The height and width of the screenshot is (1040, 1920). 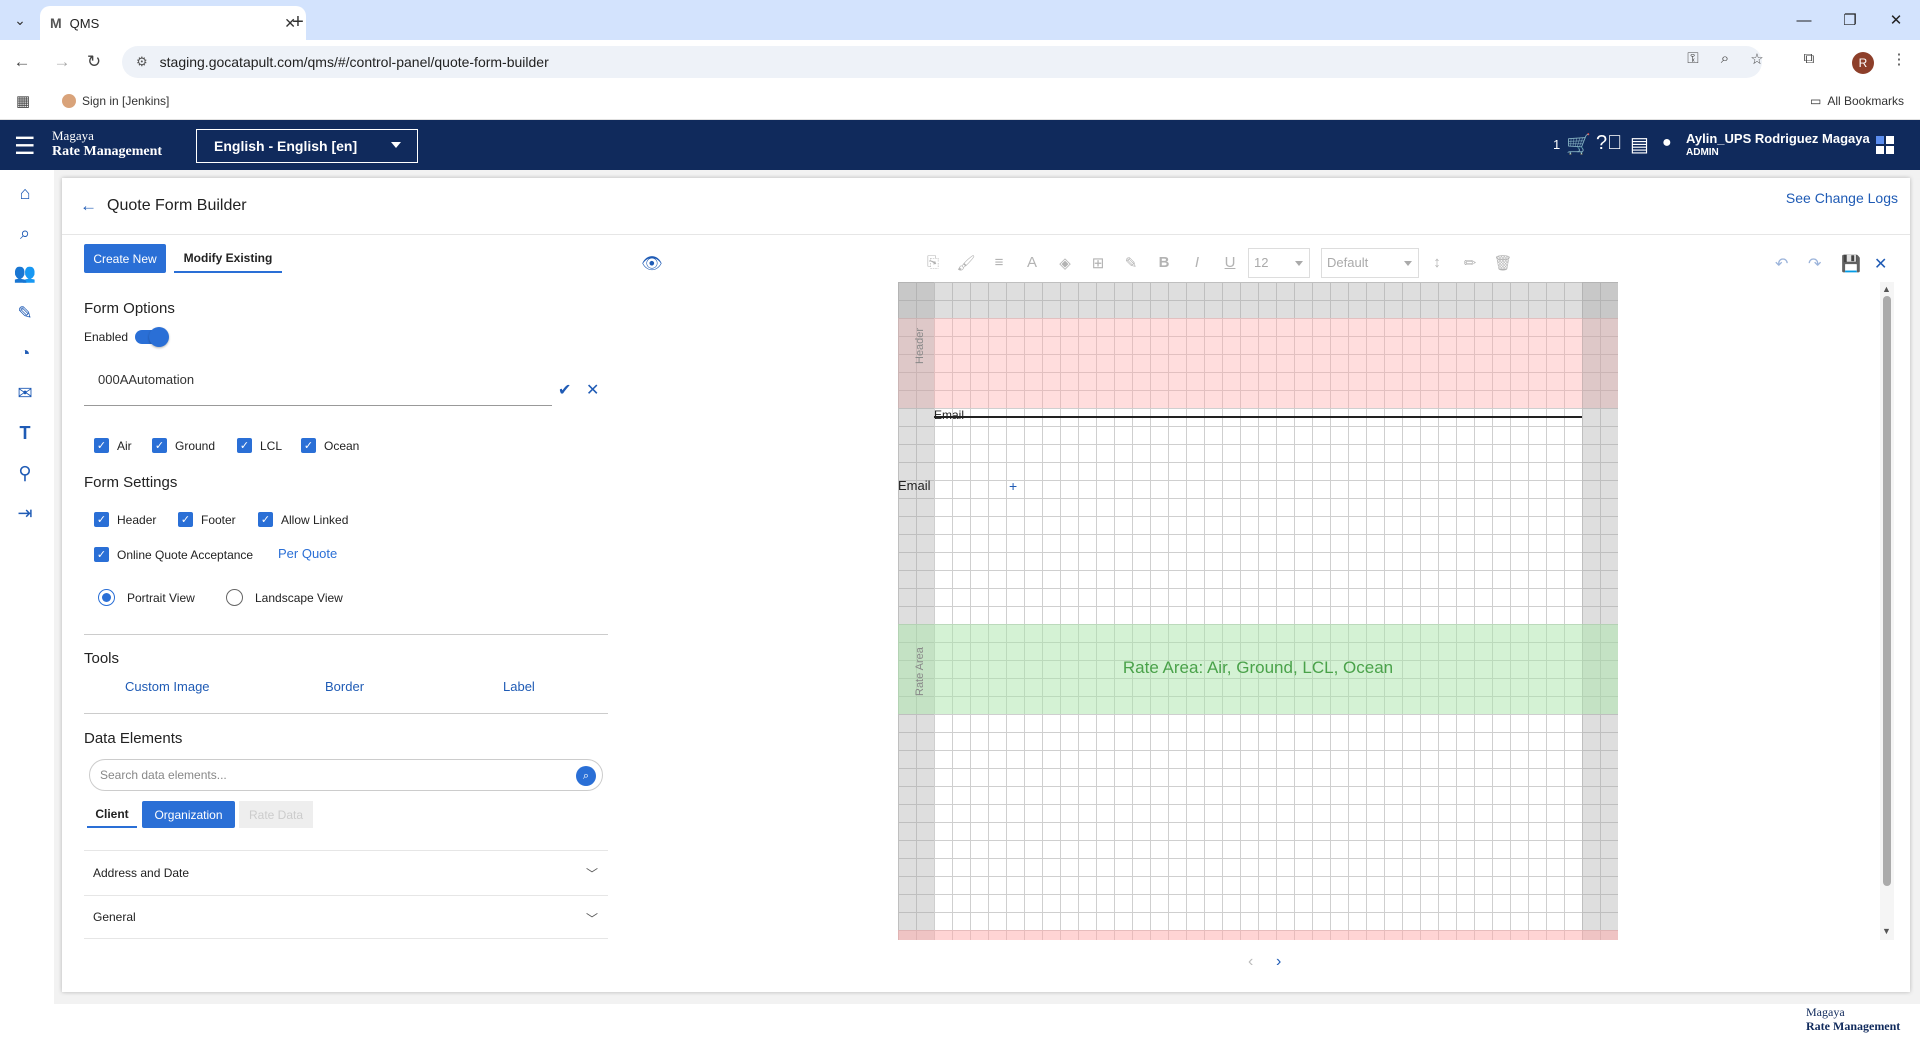 I want to click on minimize-icon: —, so click(x=1804, y=20).